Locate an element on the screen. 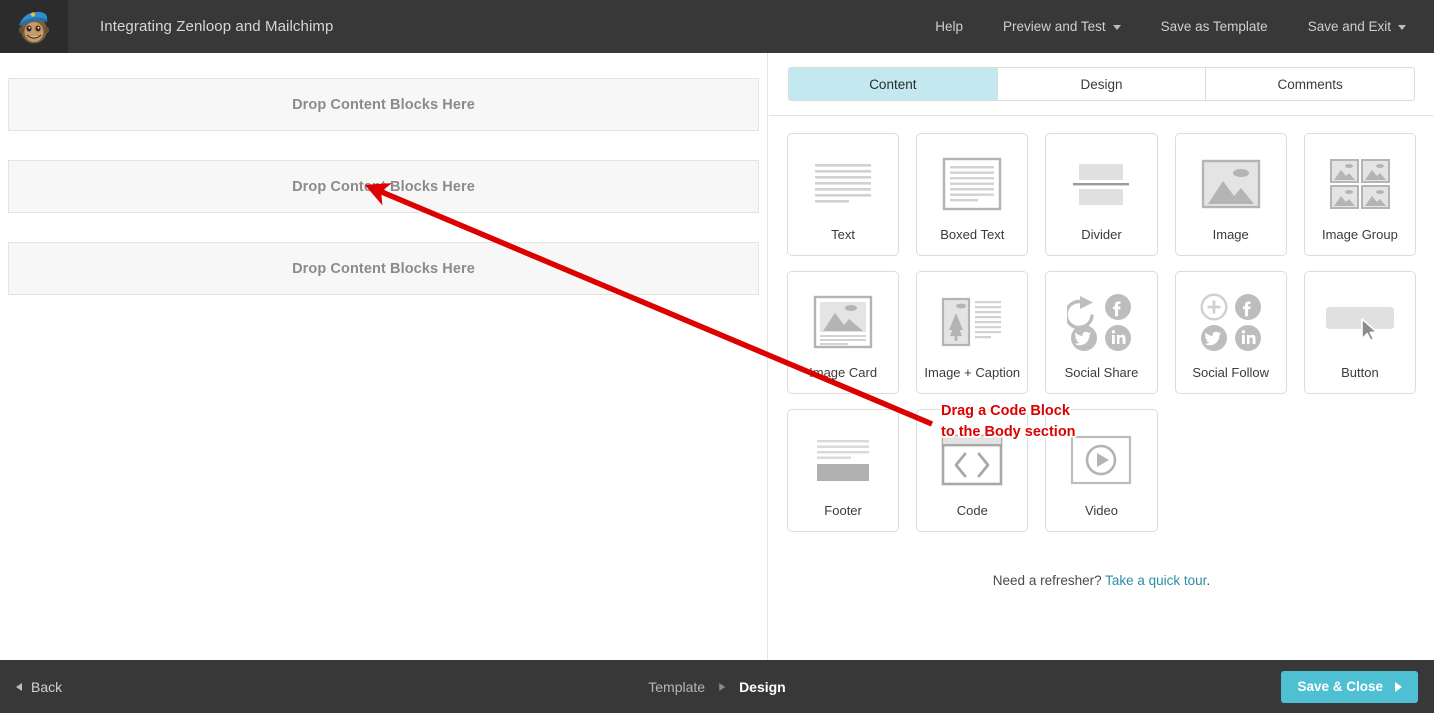  nav-save-and-exit-label: Save and Exit is located at coordinates (1349, 26).